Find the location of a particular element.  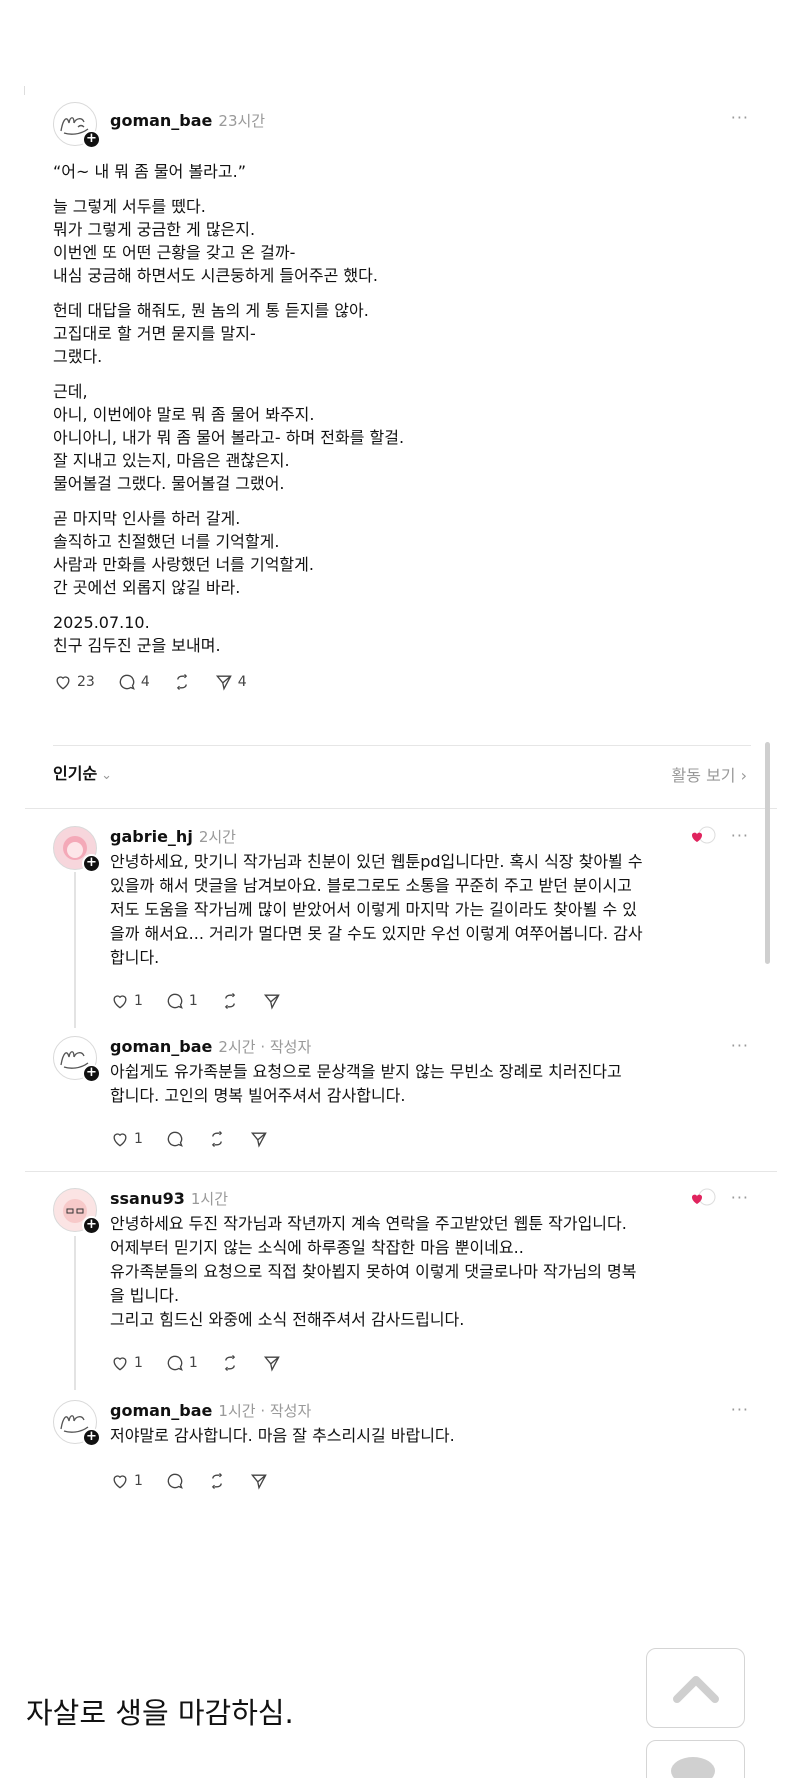

post-line: 이번엔 또 어떤 근황을 갖고 온 걸까- is located at coordinates (174, 252).